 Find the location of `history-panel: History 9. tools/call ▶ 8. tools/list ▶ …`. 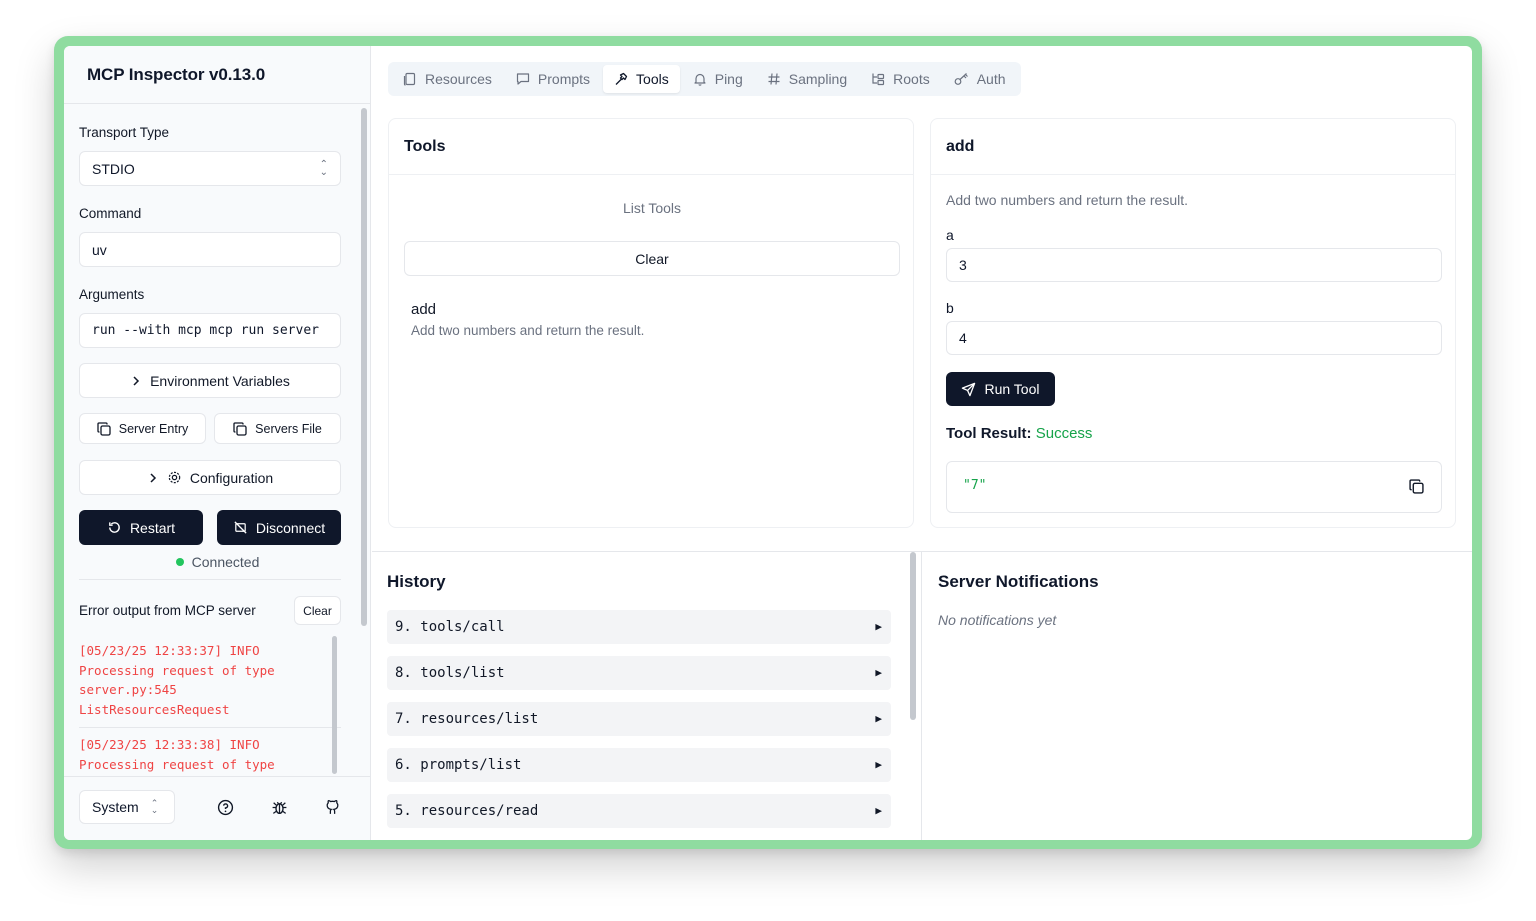

history-panel: History 9. tools/call ▶ 8. tools/list ▶ … is located at coordinates (644, 696).